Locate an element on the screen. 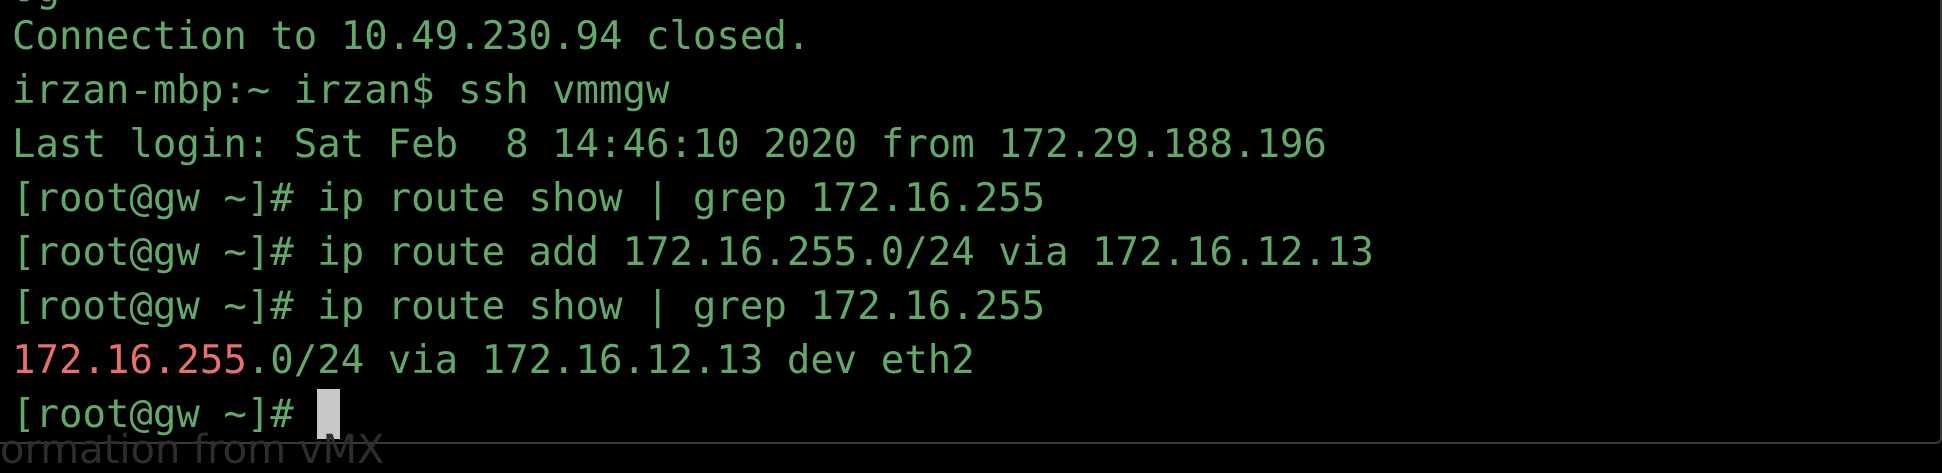 The image size is (1942, 473). background-window-text: ormation from vMX is located at coordinates (192, 450).